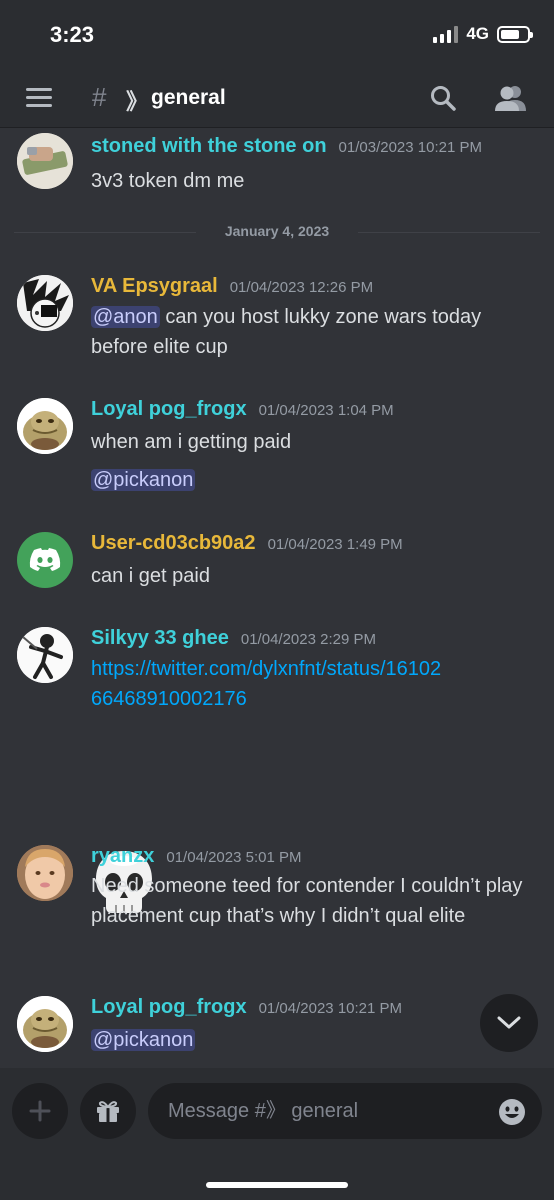 The image size is (554, 1200). What do you see at coordinates (443, 98) in the screenshot?
I see `search-icon` at bounding box center [443, 98].